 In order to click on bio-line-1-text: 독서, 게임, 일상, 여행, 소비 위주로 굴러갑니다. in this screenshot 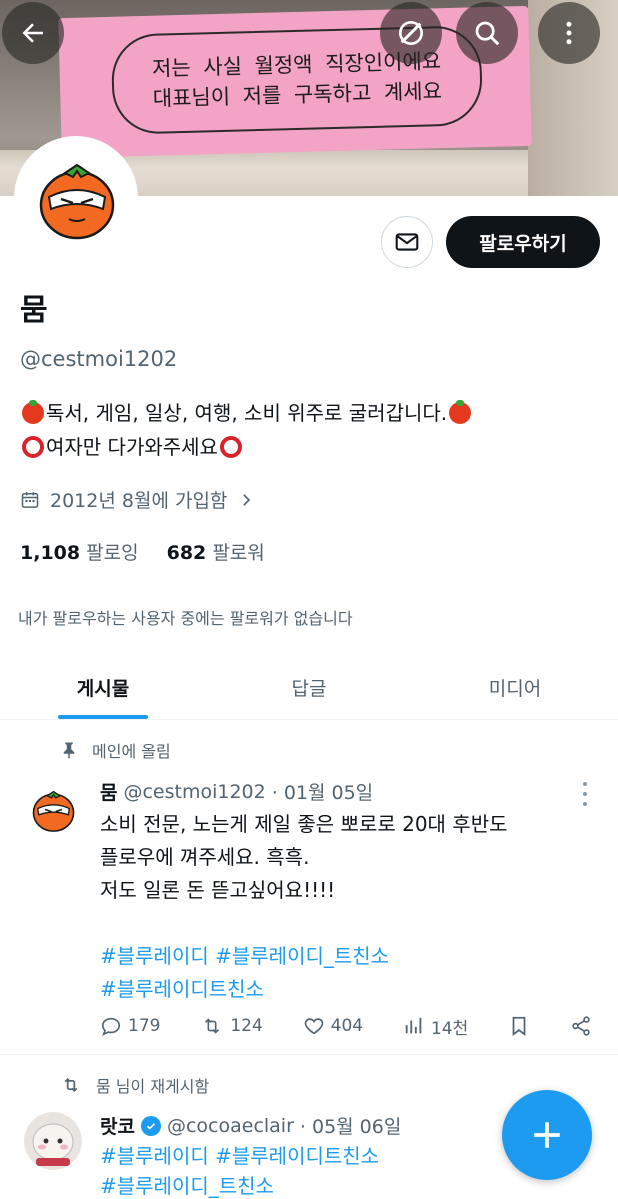, I will do `click(247, 413)`.